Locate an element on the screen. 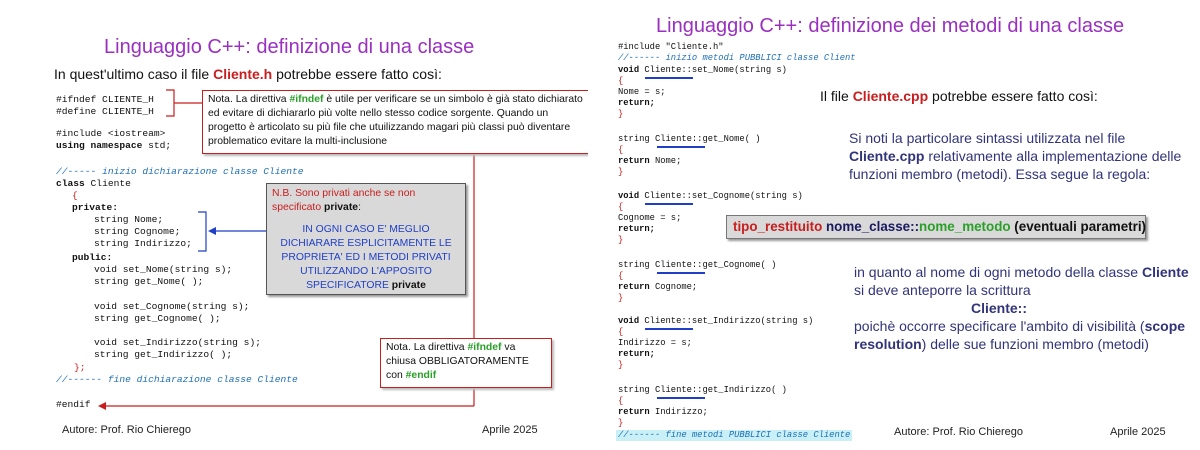 This screenshot has width=1200, height=450. slide-separator is located at coordinates (593, 225).